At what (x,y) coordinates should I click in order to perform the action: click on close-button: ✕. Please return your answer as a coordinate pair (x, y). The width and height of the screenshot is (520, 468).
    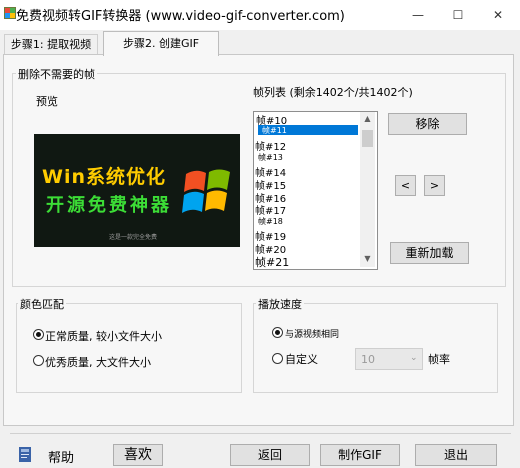
    Looking at the image, I should click on (498, 15).